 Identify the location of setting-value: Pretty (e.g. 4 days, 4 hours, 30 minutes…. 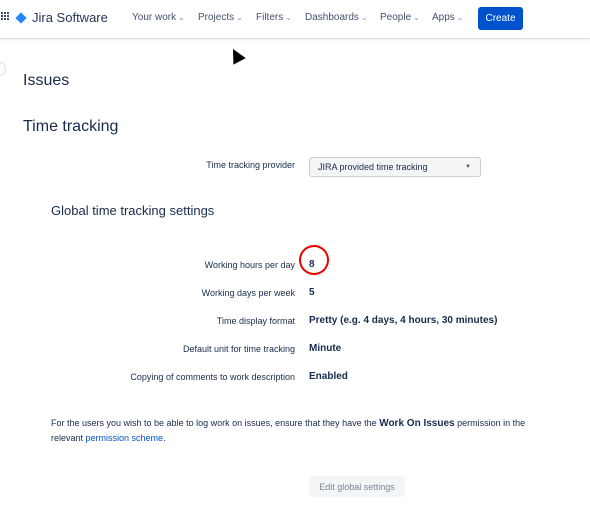
(403, 320).